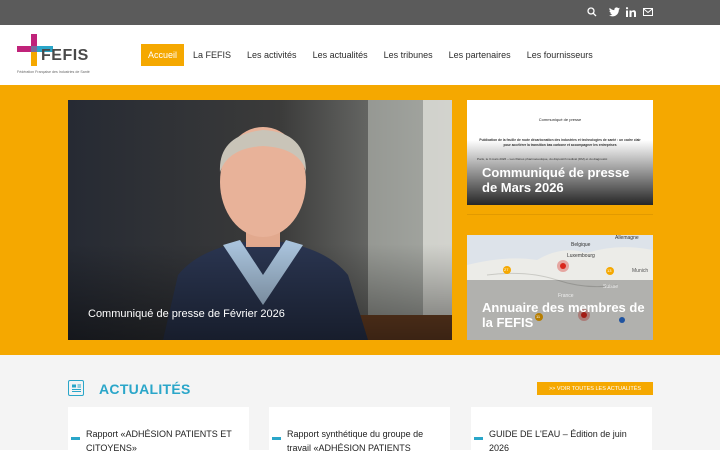 Image resolution: width=720 pixels, height=467 pixels. Describe the element at coordinates (408, 55) in the screenshot. I see `nav-tribunes: Les tribunes` at that location.